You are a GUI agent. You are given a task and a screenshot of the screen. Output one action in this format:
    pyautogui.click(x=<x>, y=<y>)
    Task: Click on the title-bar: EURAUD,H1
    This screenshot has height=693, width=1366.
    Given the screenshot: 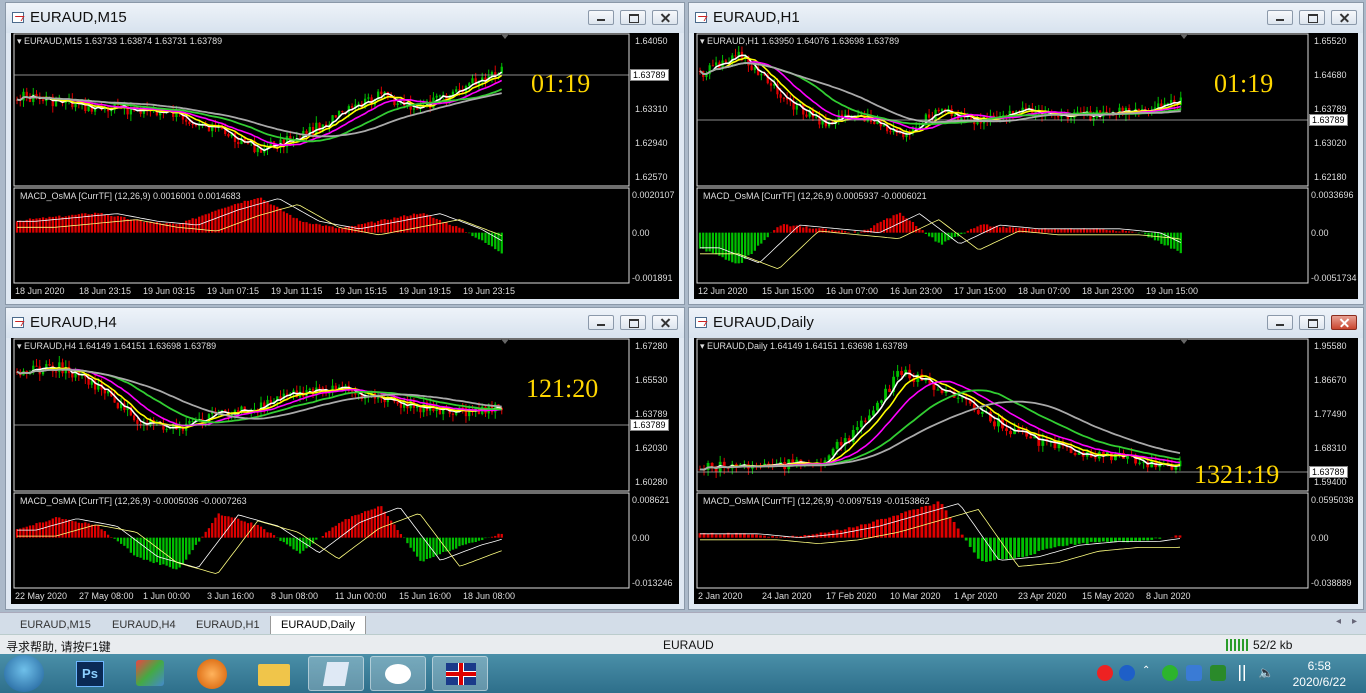 What is the action you would take?
    pyautogui.click(x=1026, y=18)
    